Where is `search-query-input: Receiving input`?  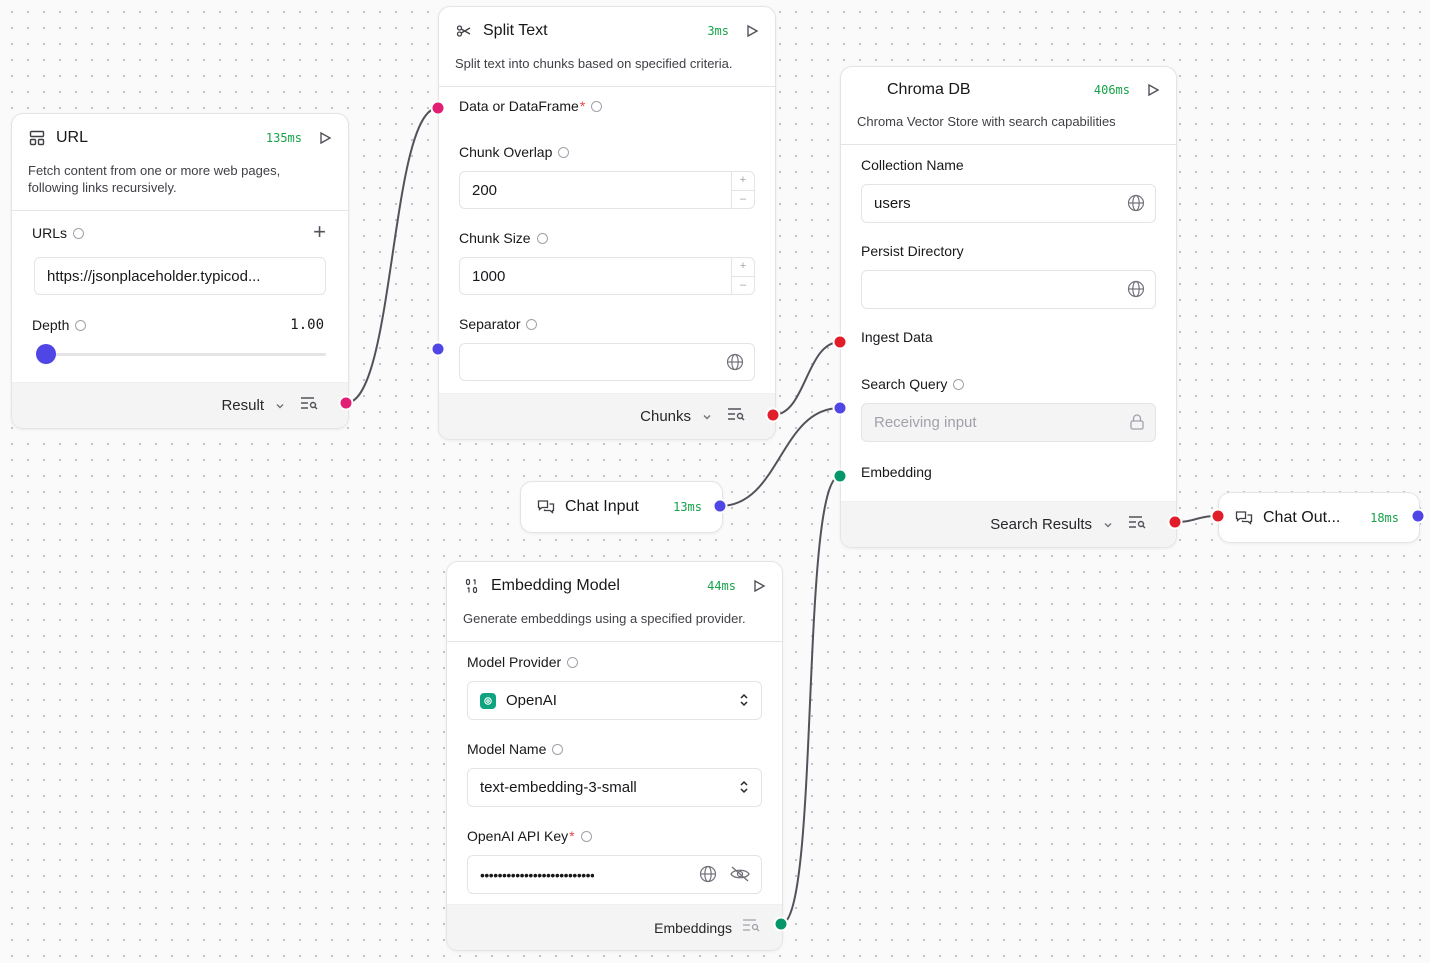 search-query-input: Receiving input is located at coordinates (1008, 422).